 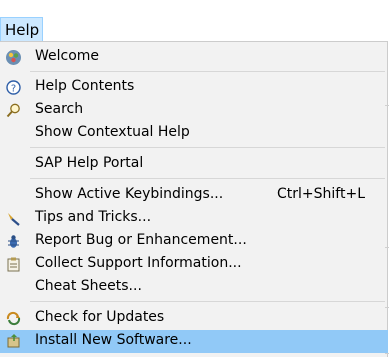 What do you see at coordinates (194, 318) in the screenshot?
I see `menu-item-check-for-updates: Check for Updates` at bounding box center [194, 318].